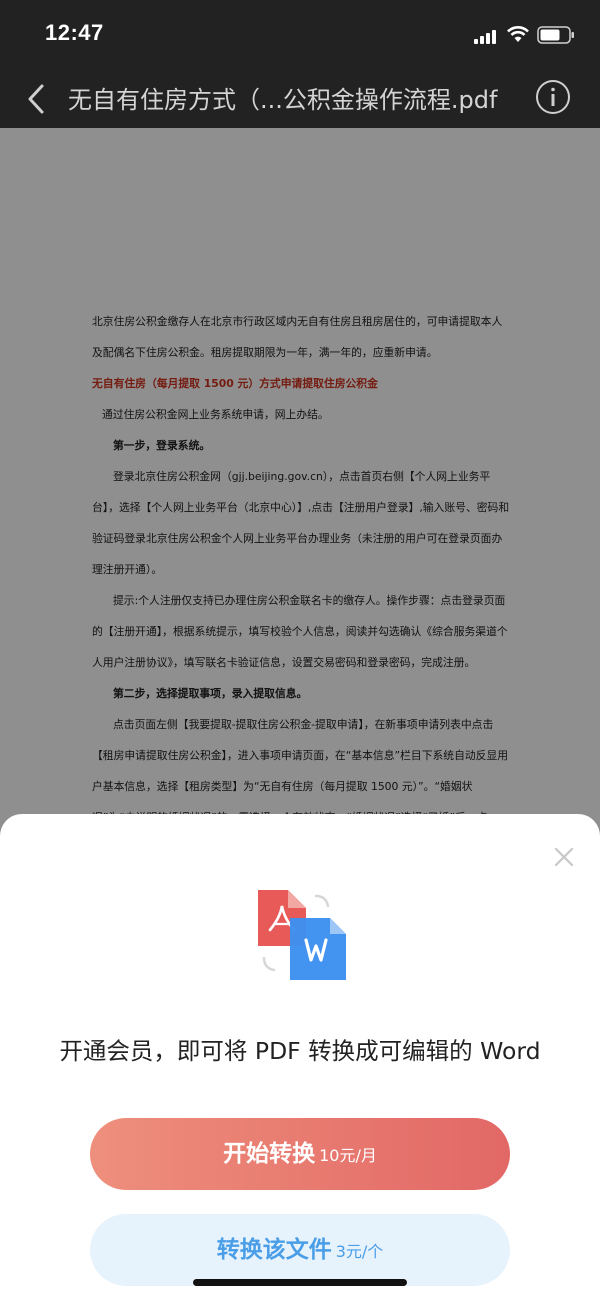 This screenshot has height=1298, width=600. What do you see at coordinates (553, 97) in the screenshot?
I see `info-icon` at bounding box center [553, 97].